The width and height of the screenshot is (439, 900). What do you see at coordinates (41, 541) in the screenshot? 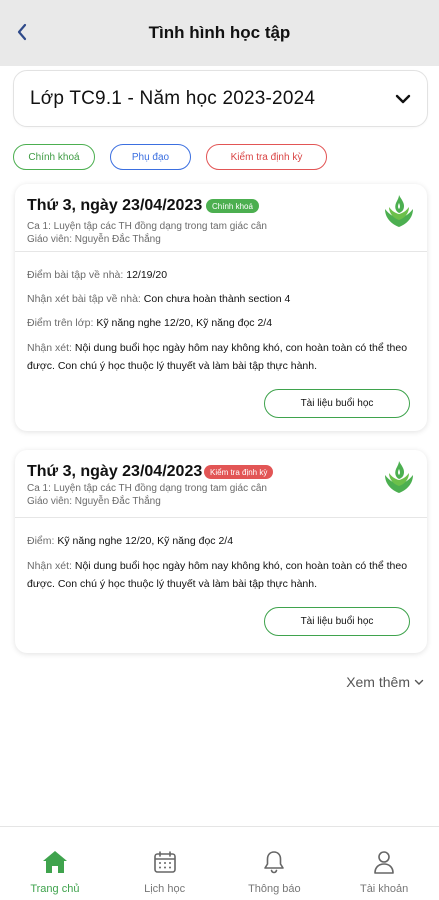
I see `field-label: Điểm:` at bounding box center [41, 541].